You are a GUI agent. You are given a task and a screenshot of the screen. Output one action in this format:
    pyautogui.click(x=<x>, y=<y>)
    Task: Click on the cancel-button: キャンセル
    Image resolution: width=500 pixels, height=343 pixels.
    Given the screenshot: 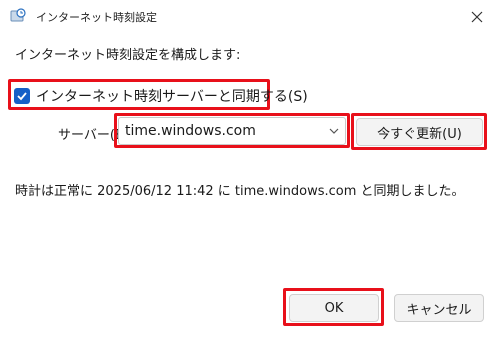 What is the action you would take?
    pyautogui.click(x=439, y=308)
    